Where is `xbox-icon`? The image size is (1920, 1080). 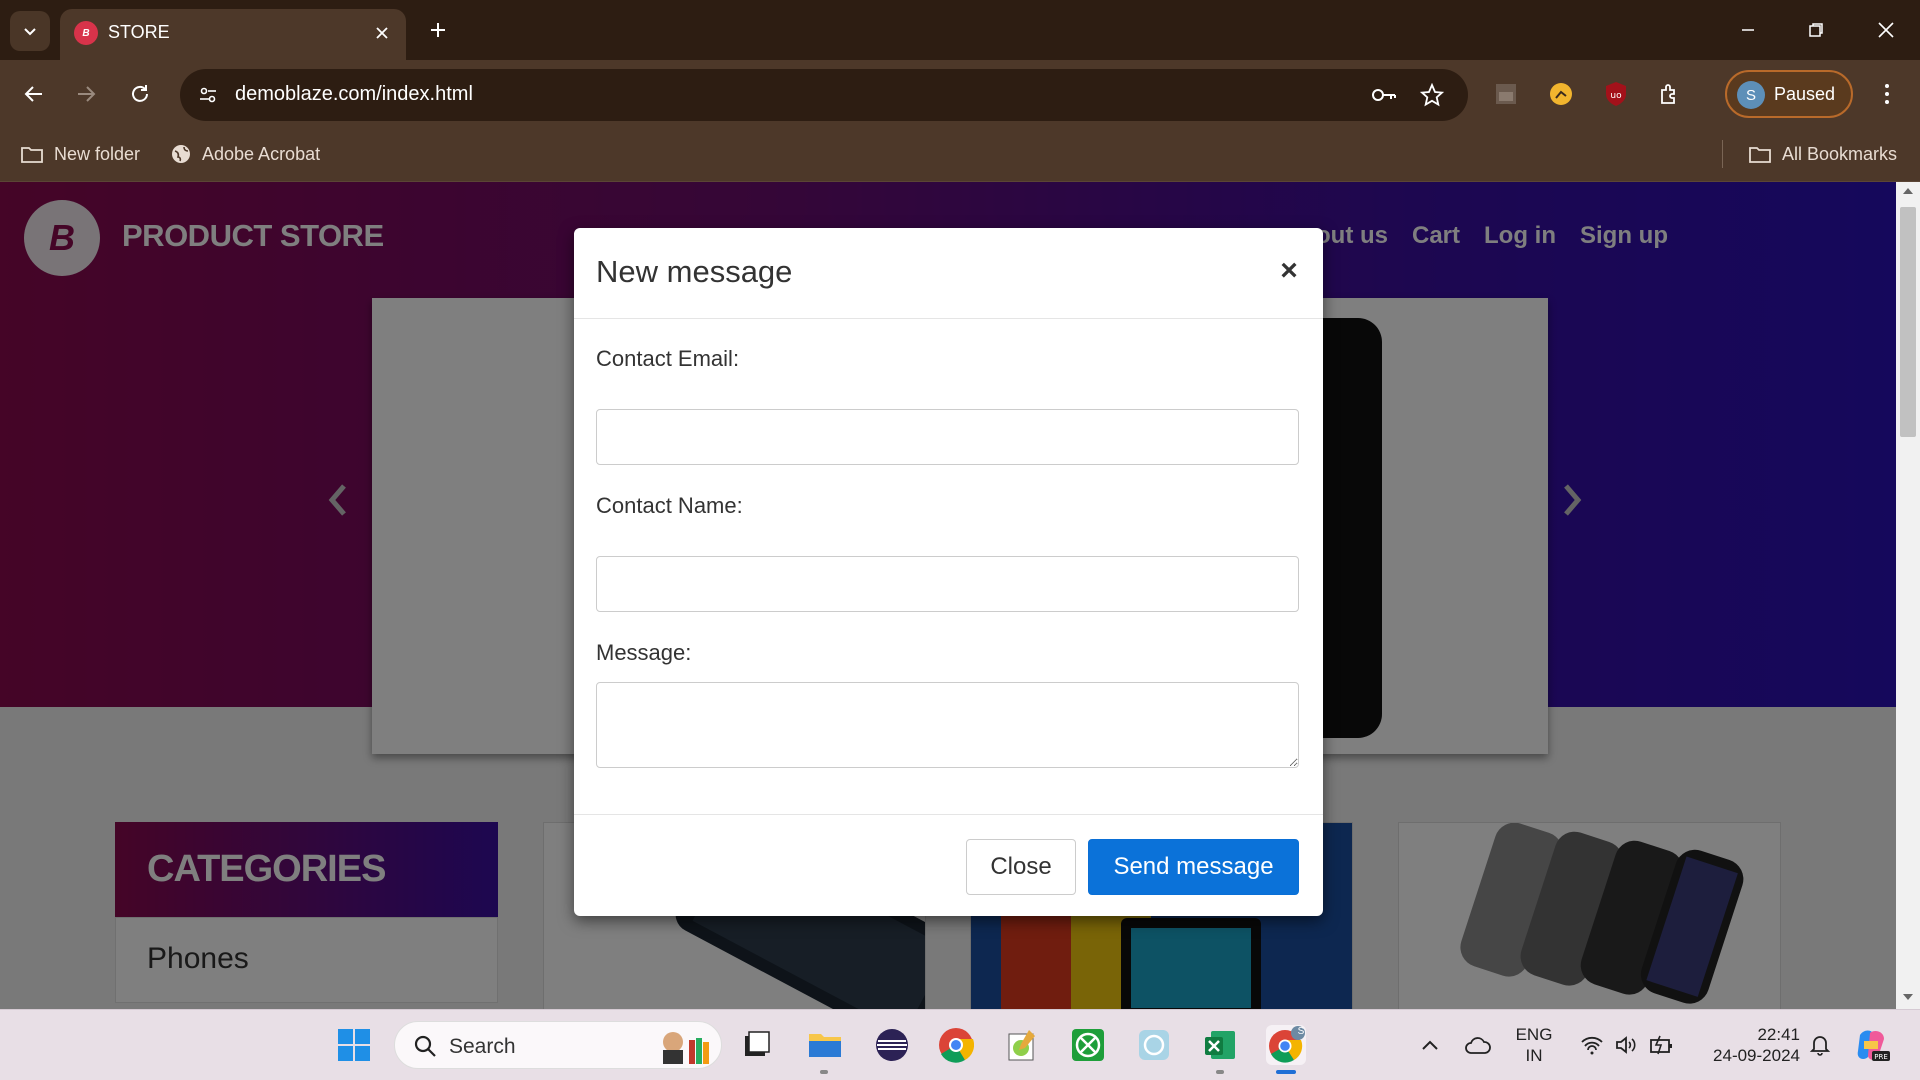
xbox-icon is located at coordinates (1088, 1045).